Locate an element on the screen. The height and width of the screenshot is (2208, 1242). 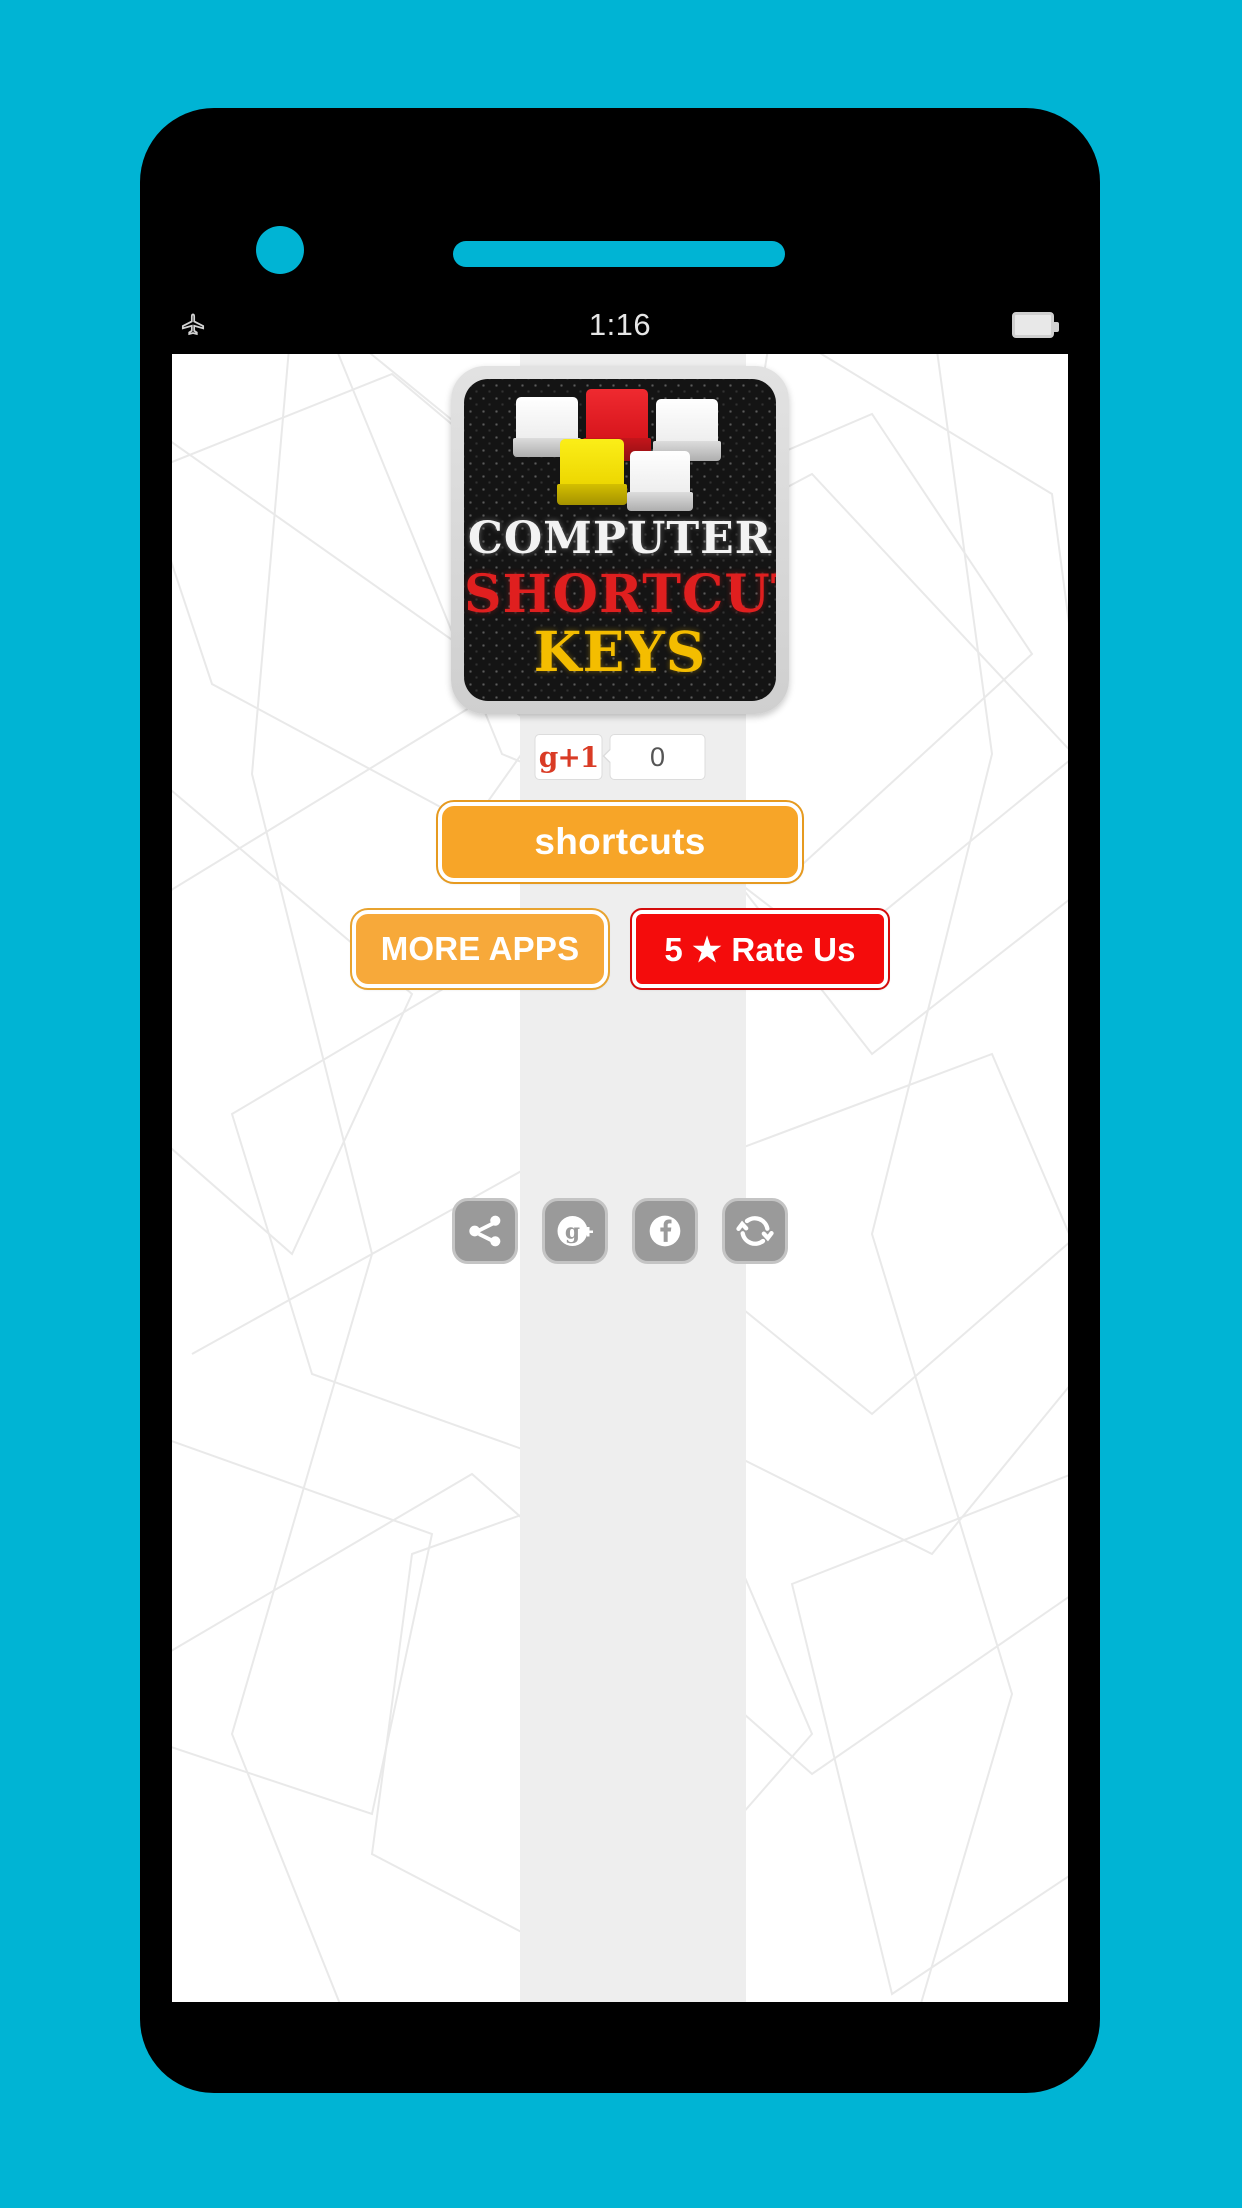
share-icon is located at coordinates (485, 1231).